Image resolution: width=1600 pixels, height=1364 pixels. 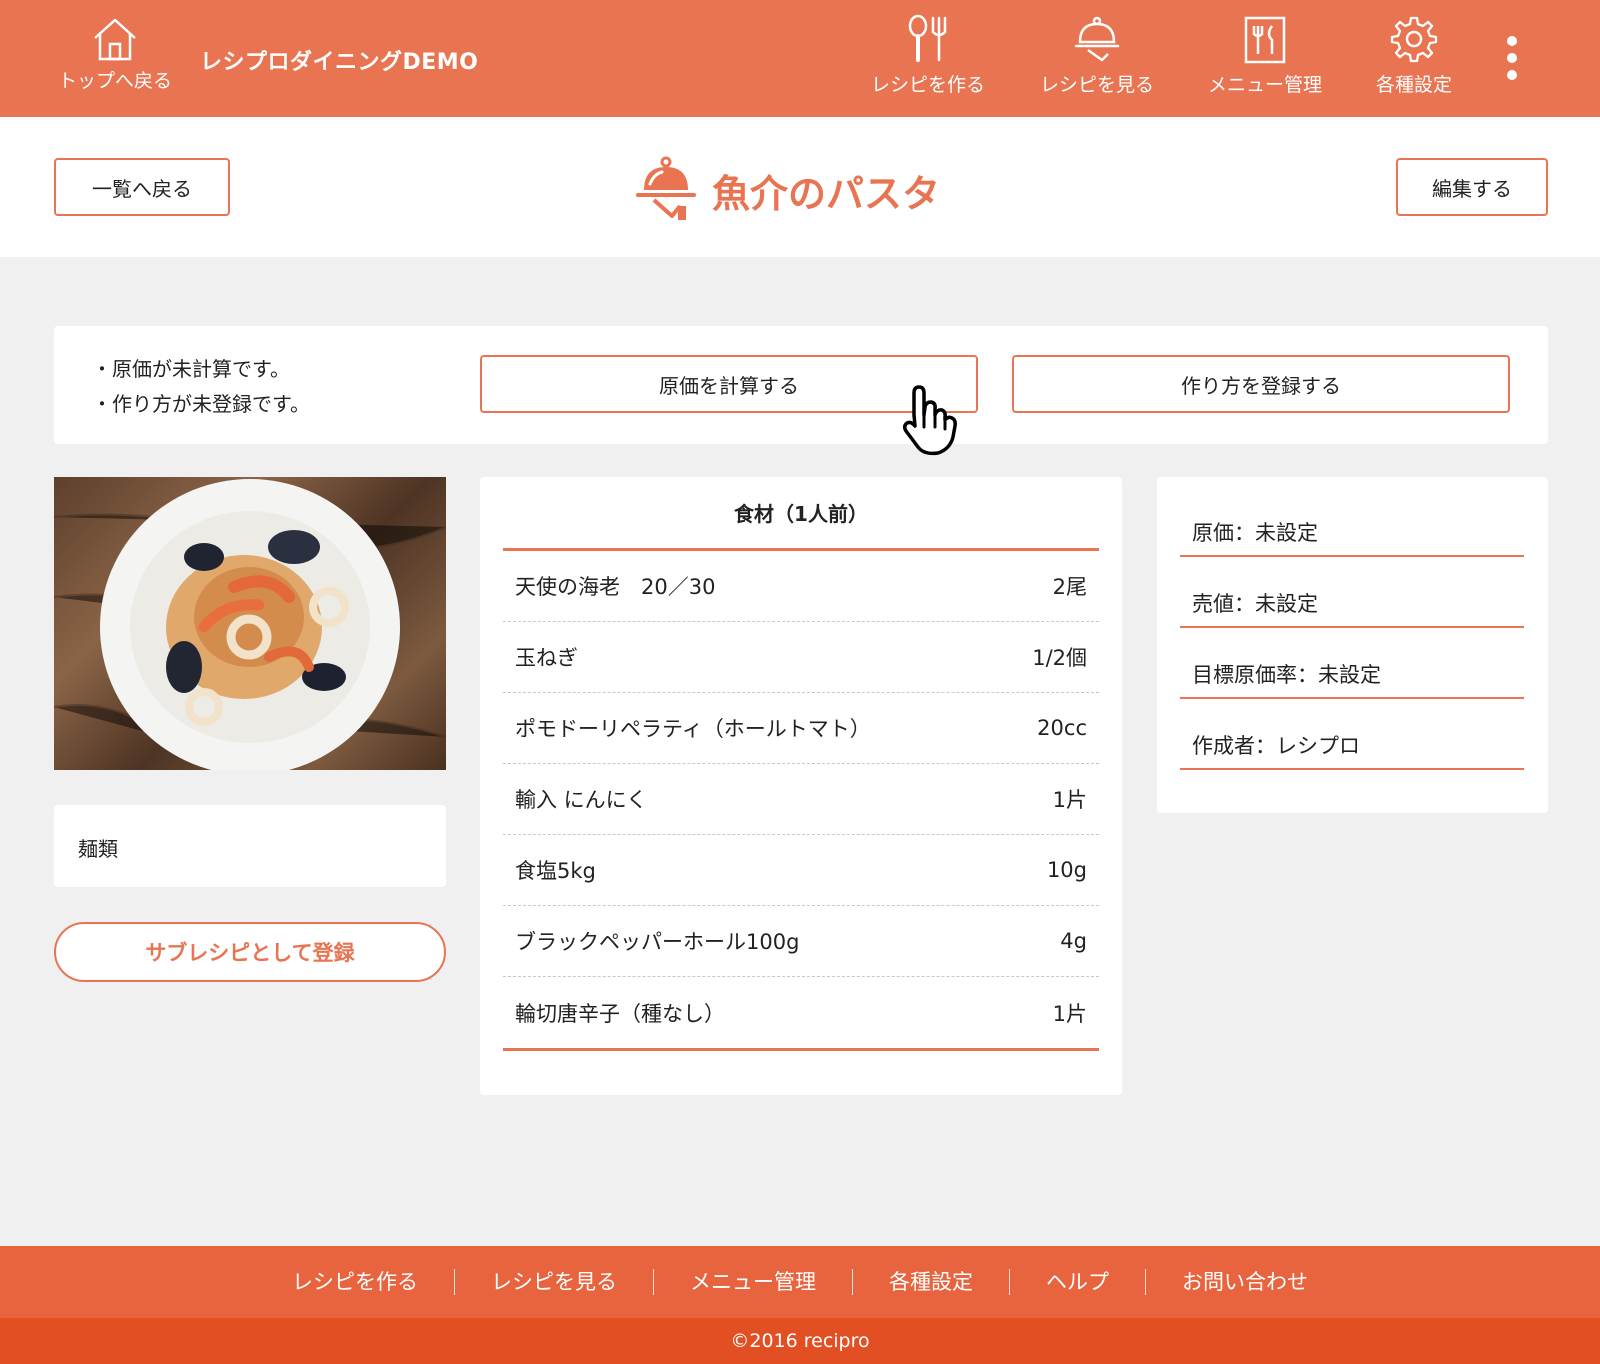 I want to click on ingredient-row: ポモドーリペラティ（ホールトマト） 20cc, so click(x=801, y=728).